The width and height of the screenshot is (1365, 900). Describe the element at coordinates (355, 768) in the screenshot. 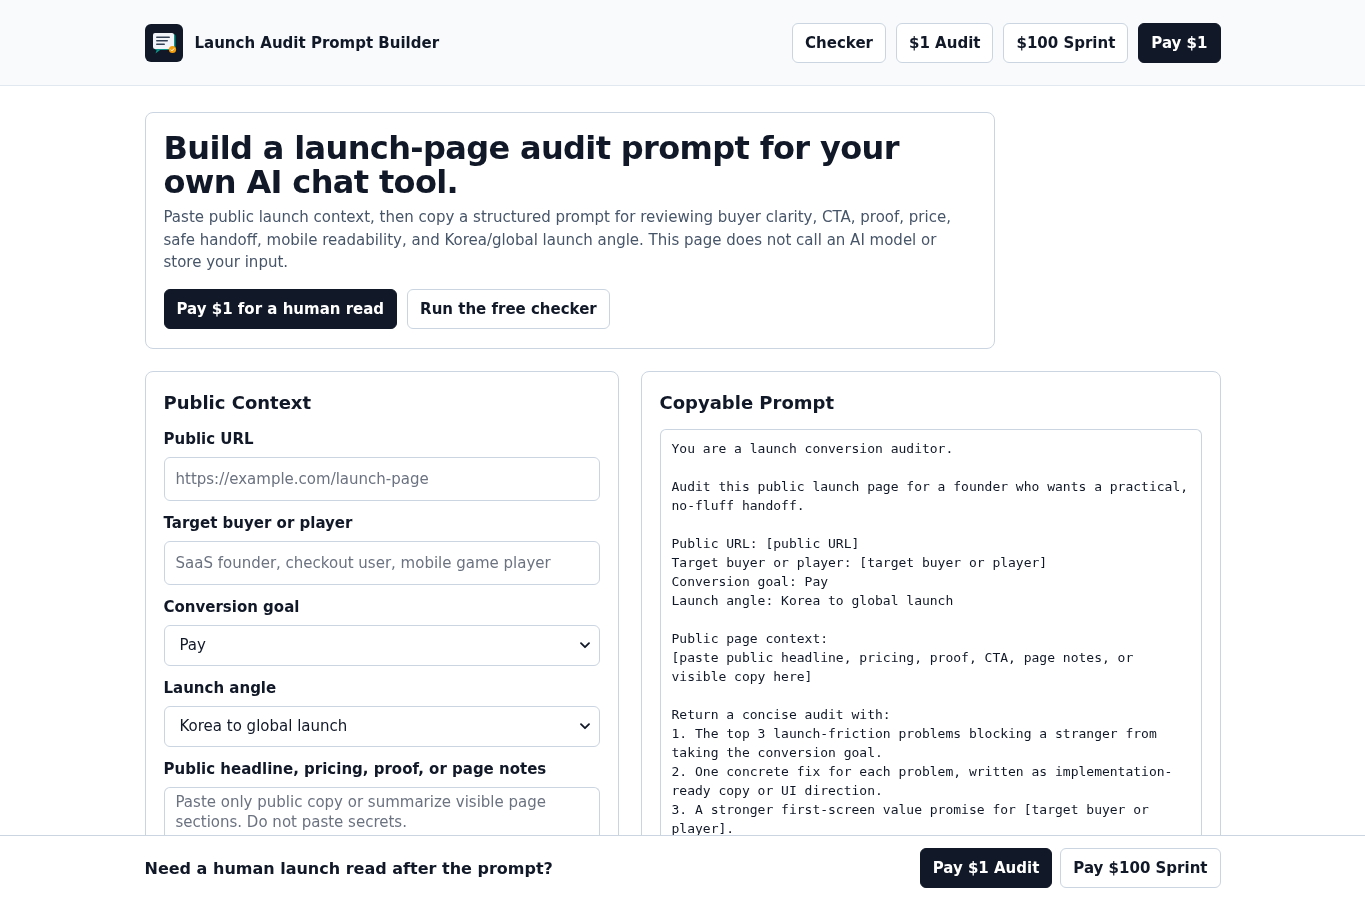

I see `field-label: Public headline, pricing, proof, or page notes` at that location.